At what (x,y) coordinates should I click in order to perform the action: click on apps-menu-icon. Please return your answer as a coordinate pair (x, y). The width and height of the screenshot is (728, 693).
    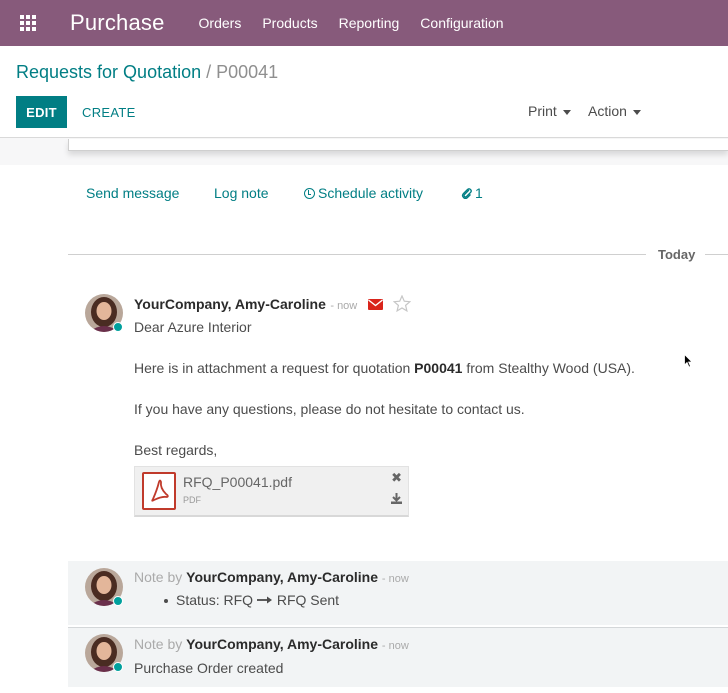
    Looking at the image, I should click on (28, 23).